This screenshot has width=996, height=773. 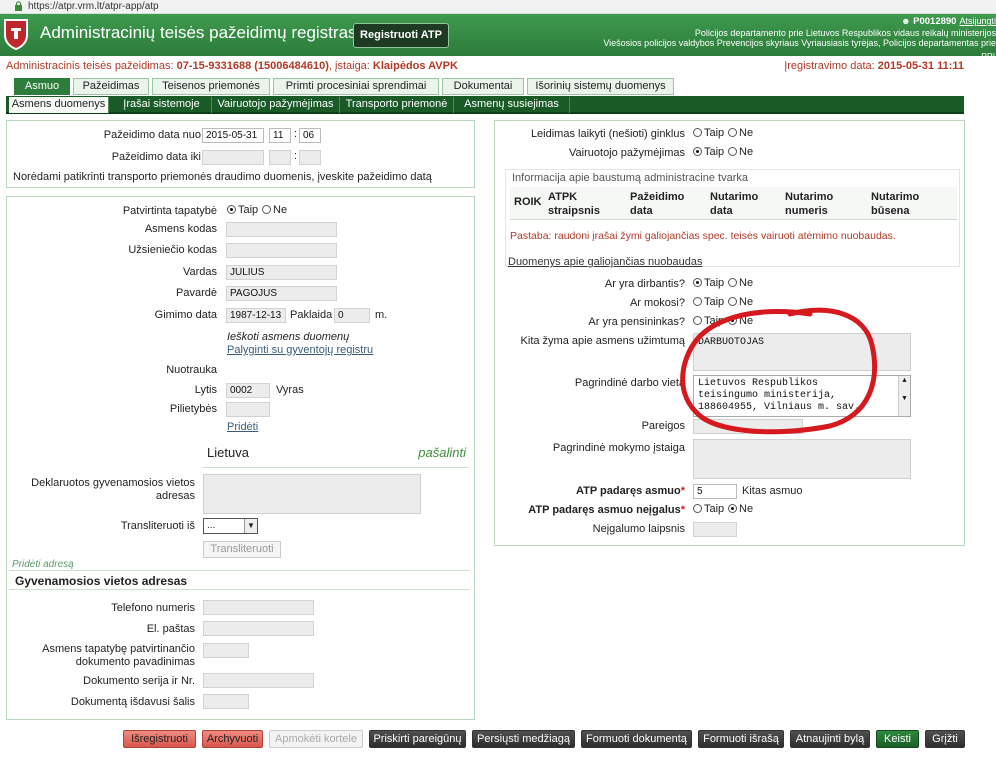 I want to click on working-label: Ar yra dirbantis?, so click(x=644, y=284).